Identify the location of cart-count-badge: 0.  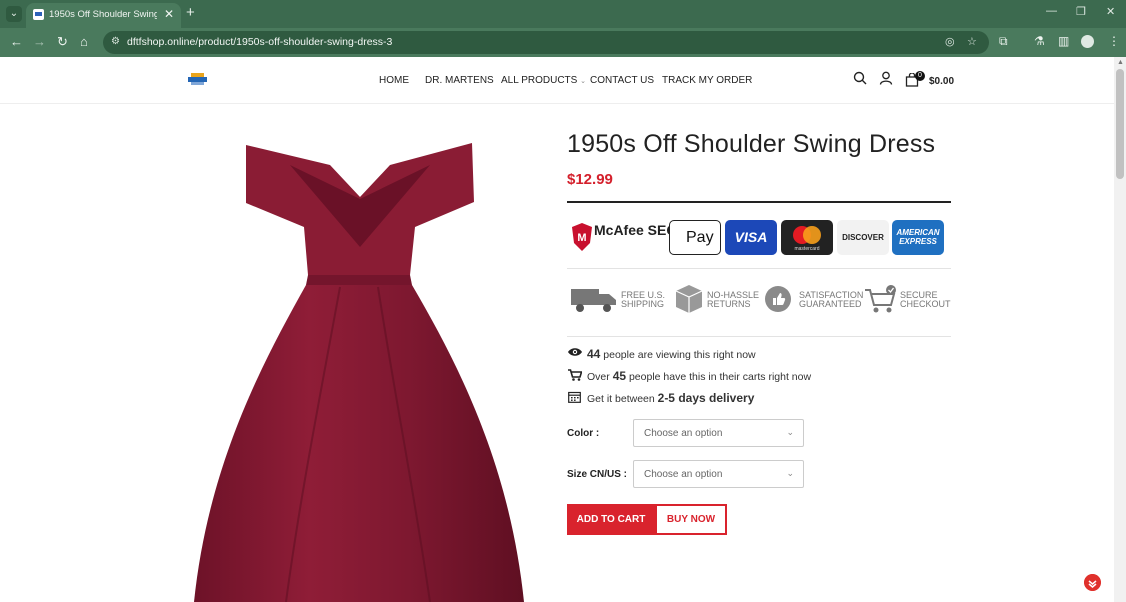
(920, 76).